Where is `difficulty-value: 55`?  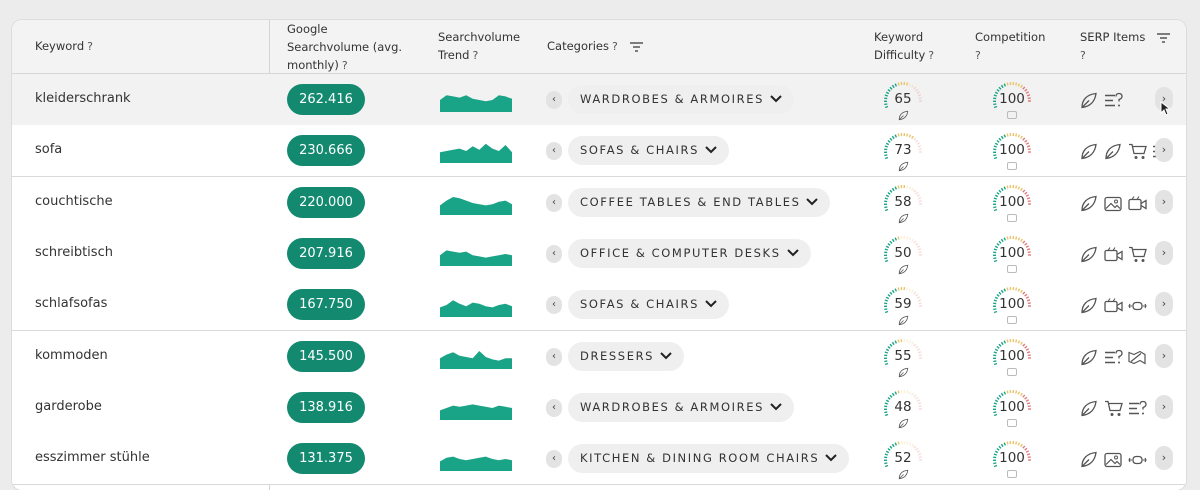
difficulty-value: 55 is located at coordinates (903, 356).